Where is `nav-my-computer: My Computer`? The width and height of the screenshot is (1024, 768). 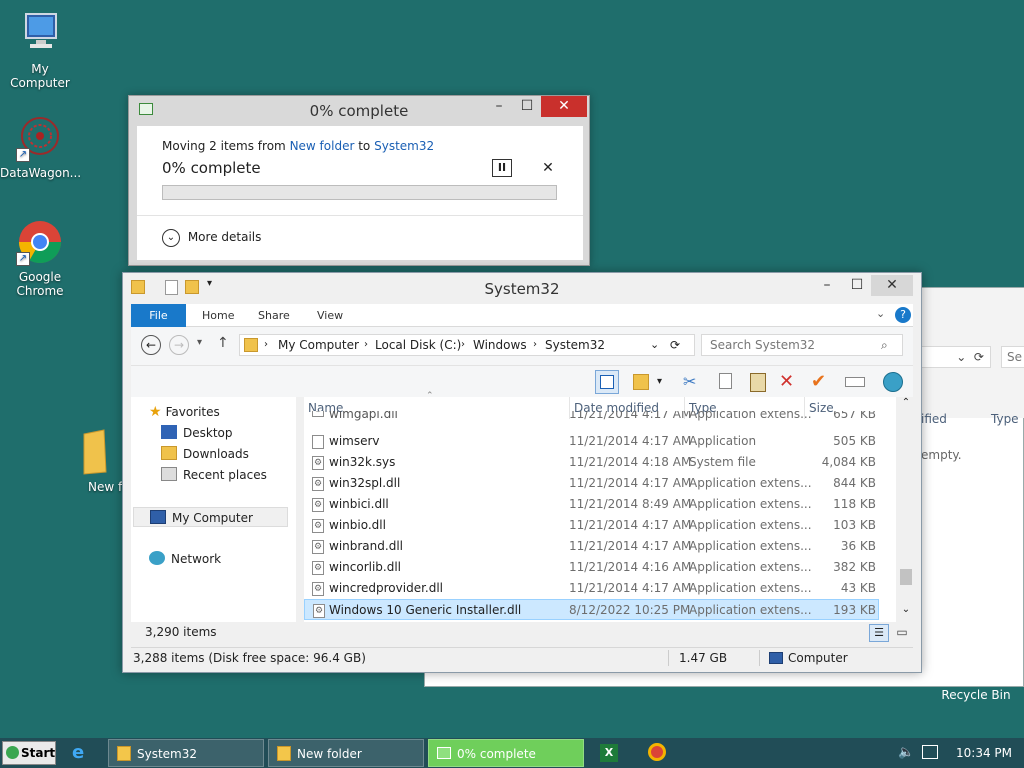
nav-my-computer: My Computer is located at coordinates (210, 517).